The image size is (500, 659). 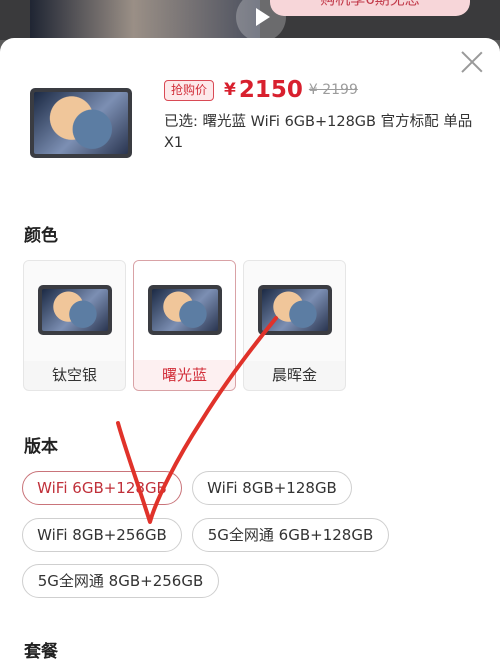 I want to click on color-option-blue: 曙光蓝, so click(x=184, y=325).